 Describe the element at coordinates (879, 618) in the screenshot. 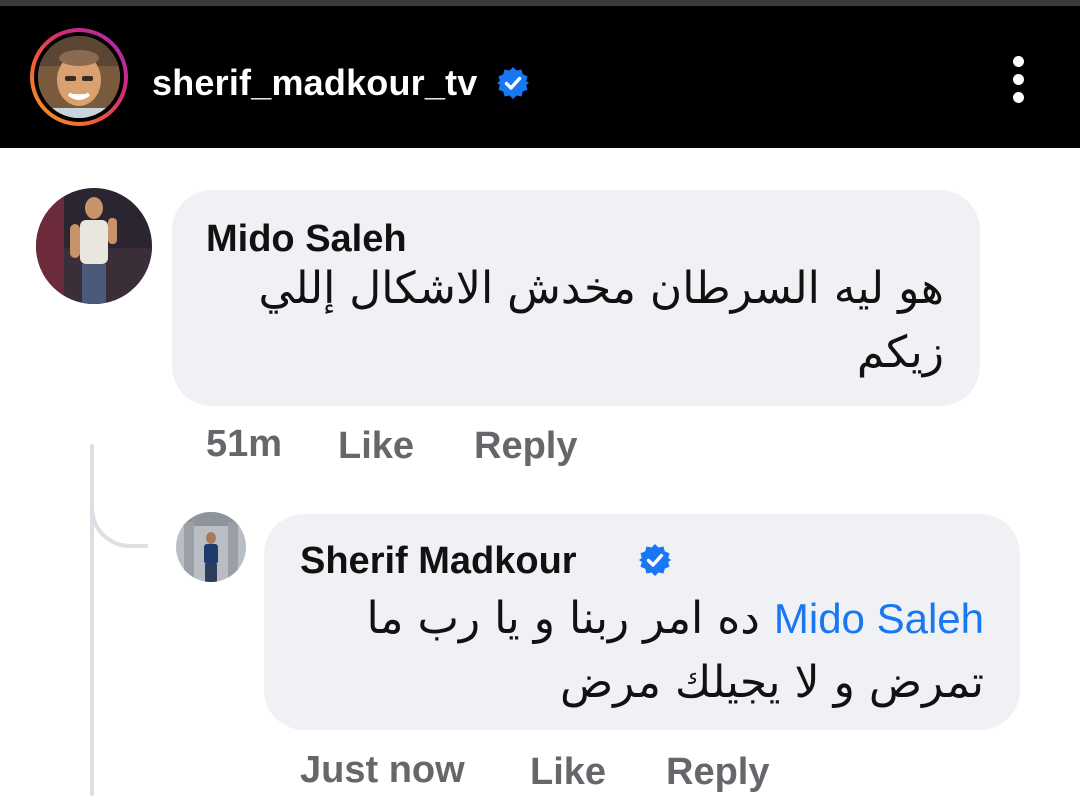

I see `reply-mention-link: Mido Saleh` at that location.